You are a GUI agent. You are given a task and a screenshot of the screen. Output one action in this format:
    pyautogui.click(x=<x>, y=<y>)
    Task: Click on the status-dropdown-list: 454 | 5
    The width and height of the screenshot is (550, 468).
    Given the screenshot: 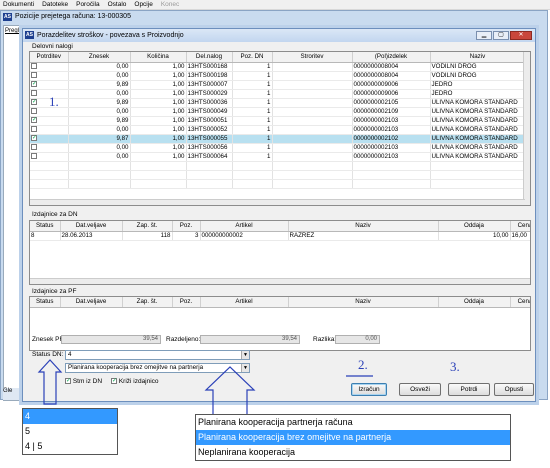 What is the action you would take?
    pyautogui.click(x=70, y=431)
    